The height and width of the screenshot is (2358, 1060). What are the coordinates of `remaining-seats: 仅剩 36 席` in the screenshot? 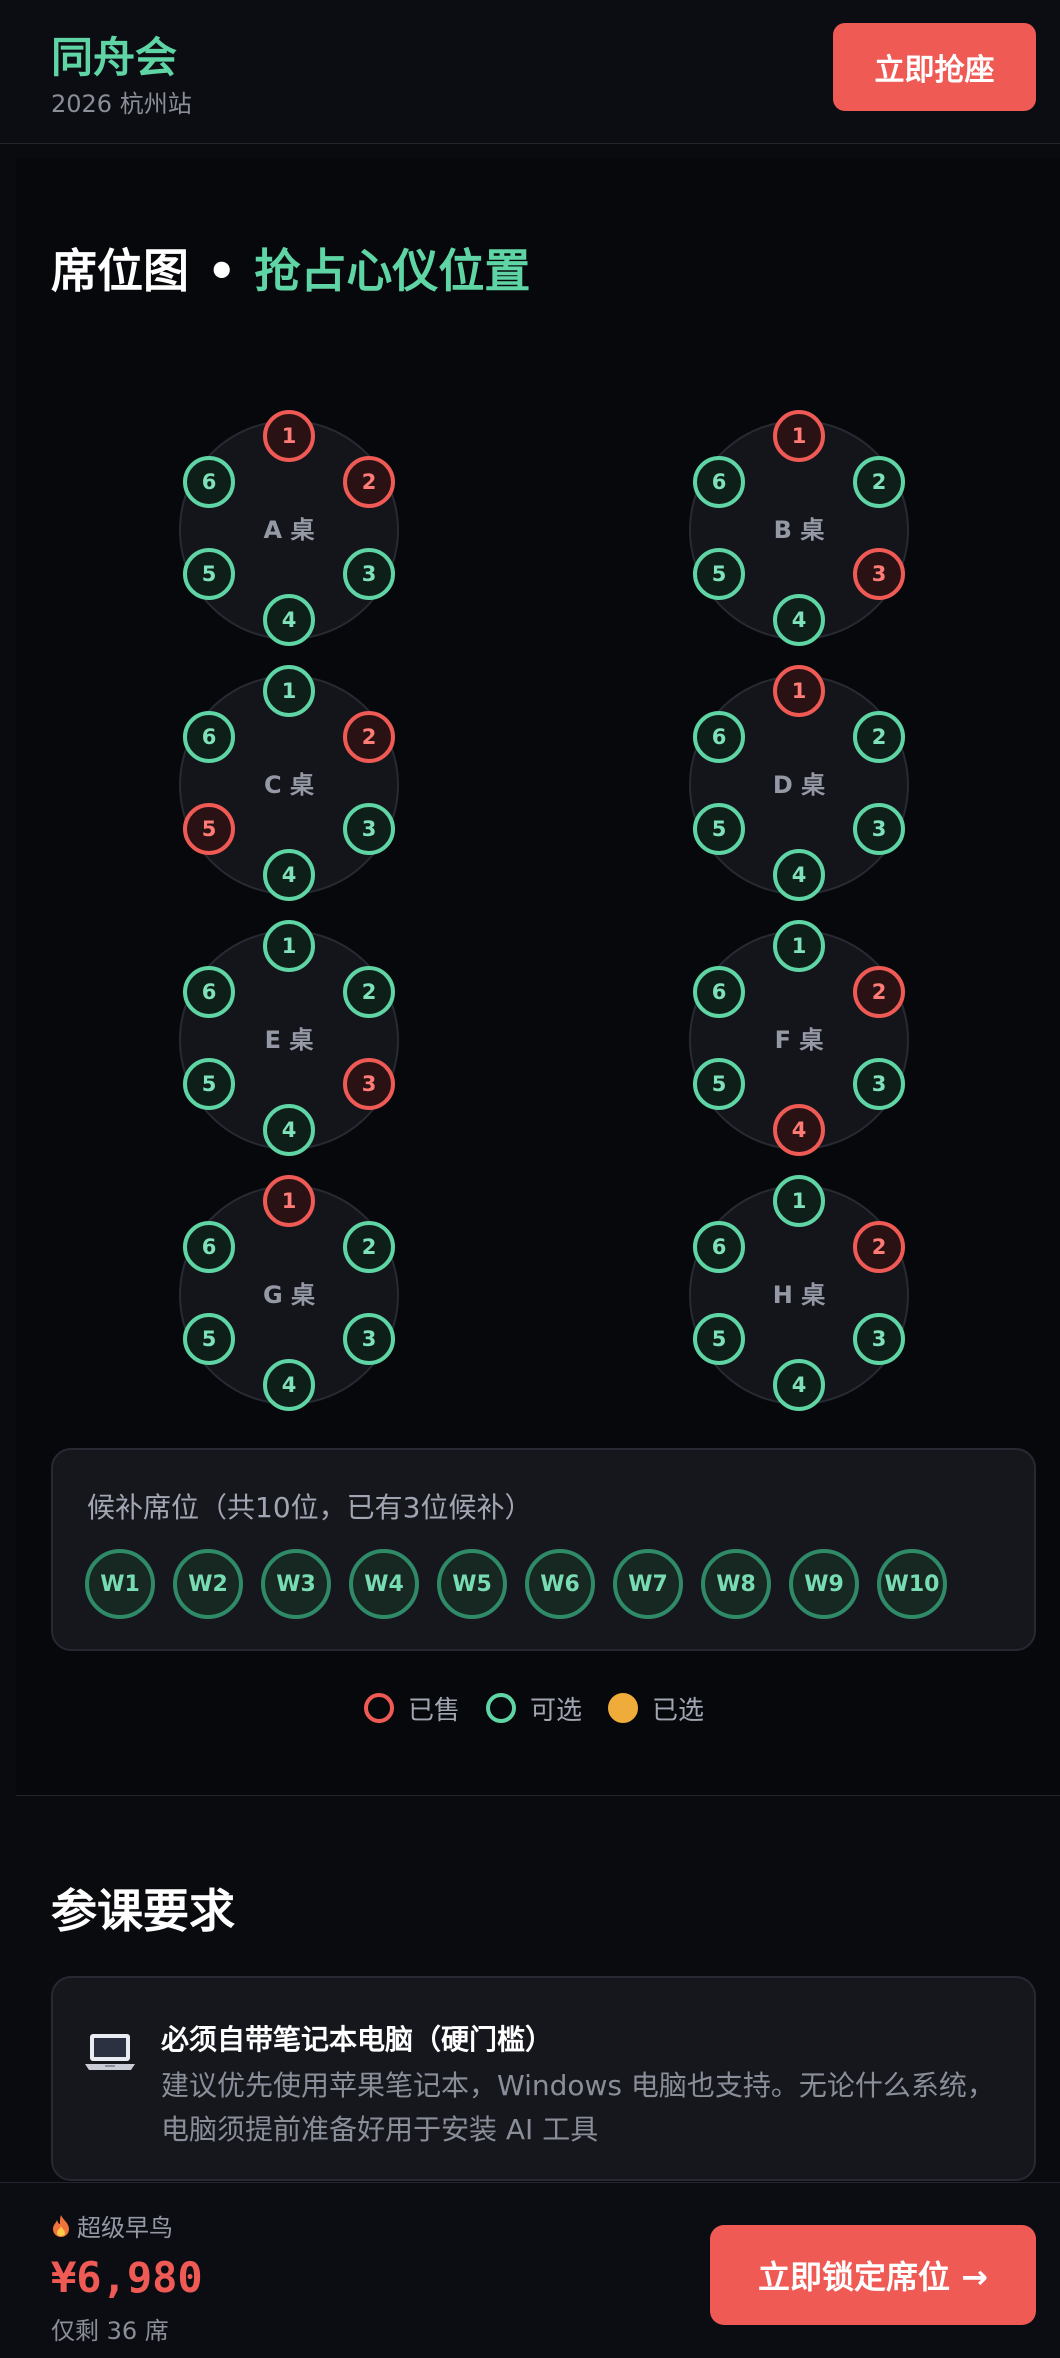 It's located at (110, 2331).